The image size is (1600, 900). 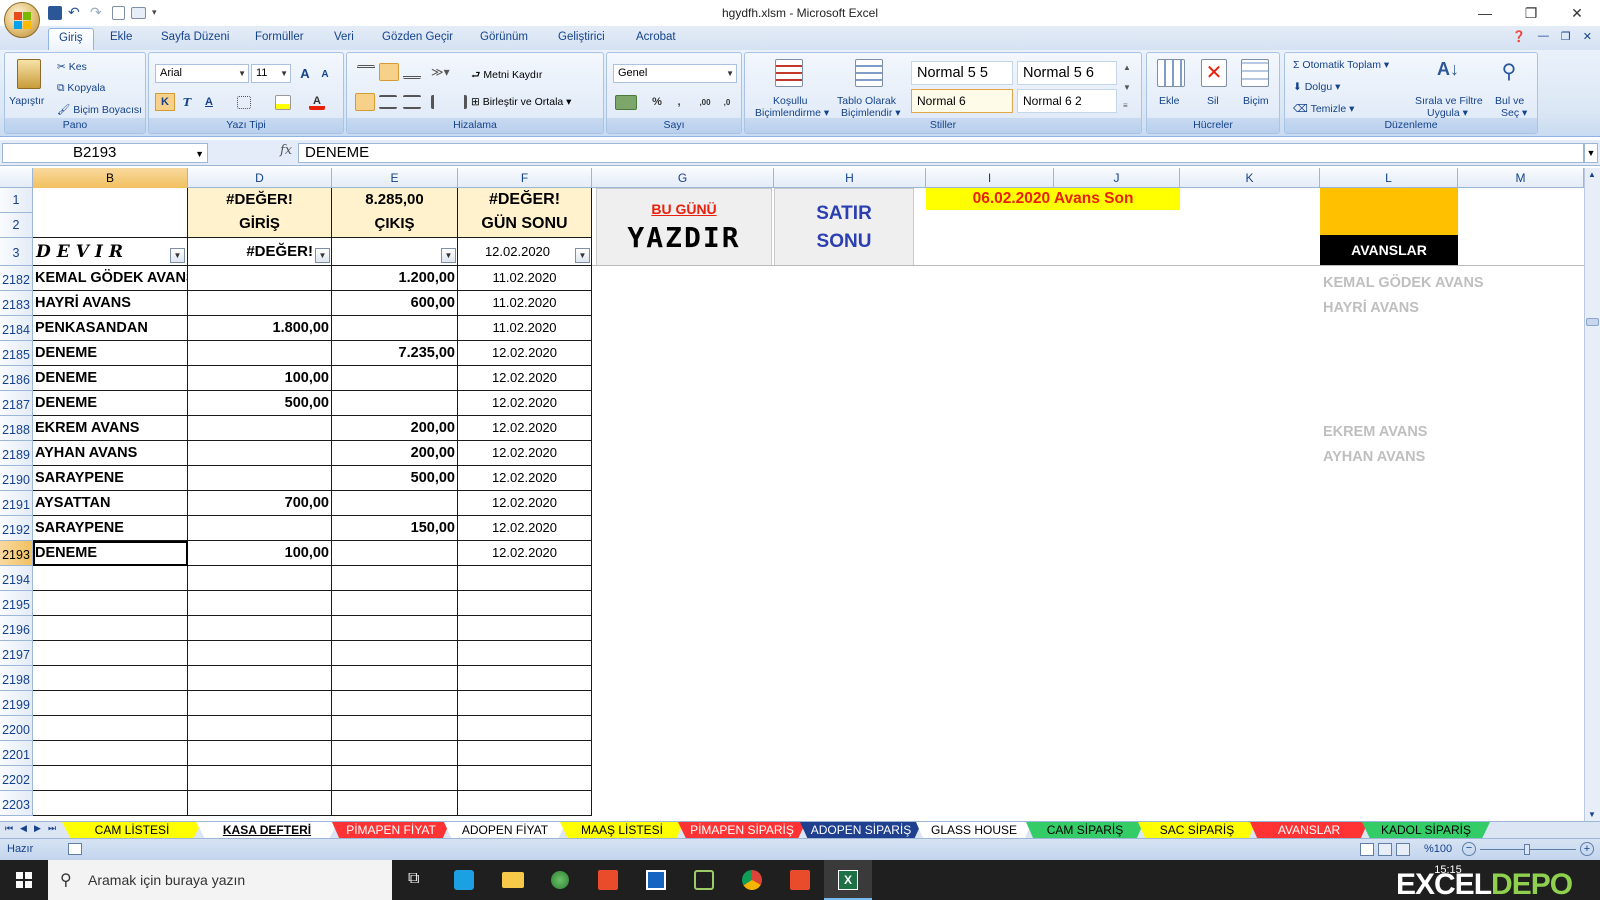 I want to click on prev-sheet-icon: ◀, so click(x=23, y=828).